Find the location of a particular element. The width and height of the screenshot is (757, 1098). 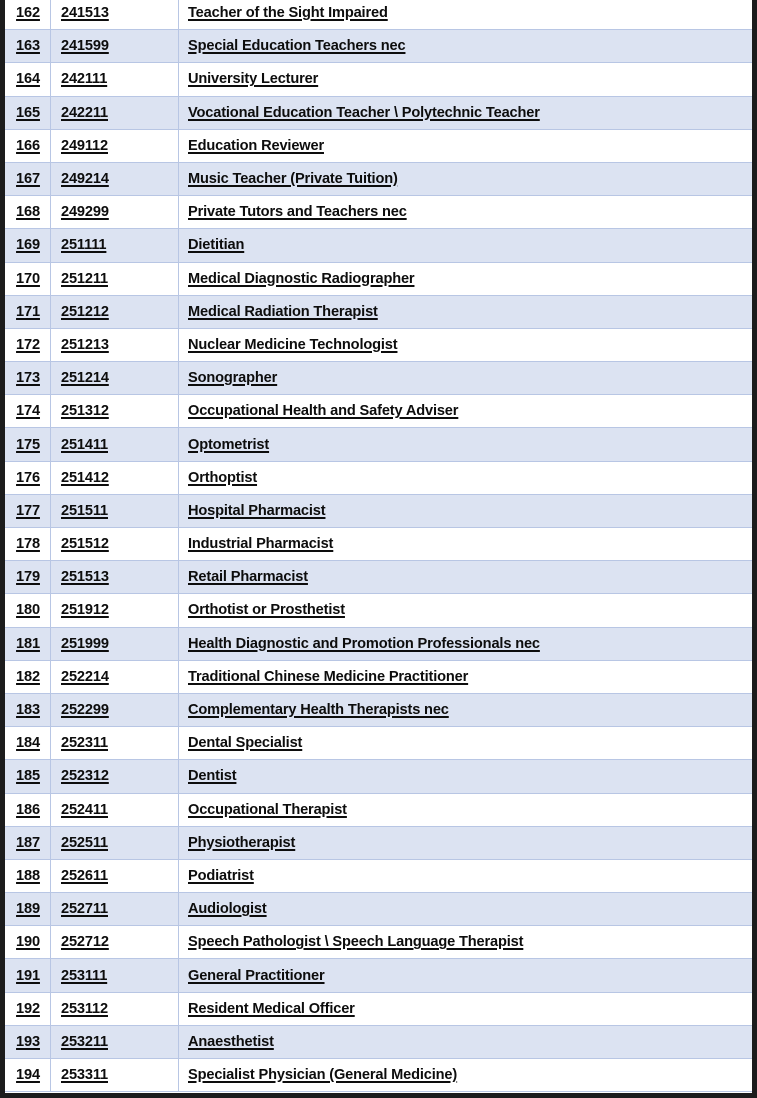

occupation-code-cell: 242111 is located at coordinates (114, 79).